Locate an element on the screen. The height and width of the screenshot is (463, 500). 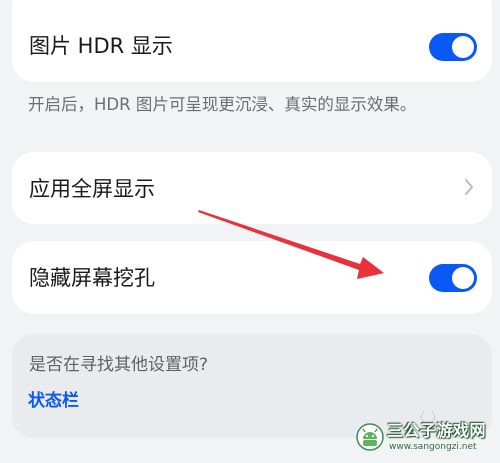
hdr-setting-label: 图片 HDR 显示 is located at coordinates (101, 46).